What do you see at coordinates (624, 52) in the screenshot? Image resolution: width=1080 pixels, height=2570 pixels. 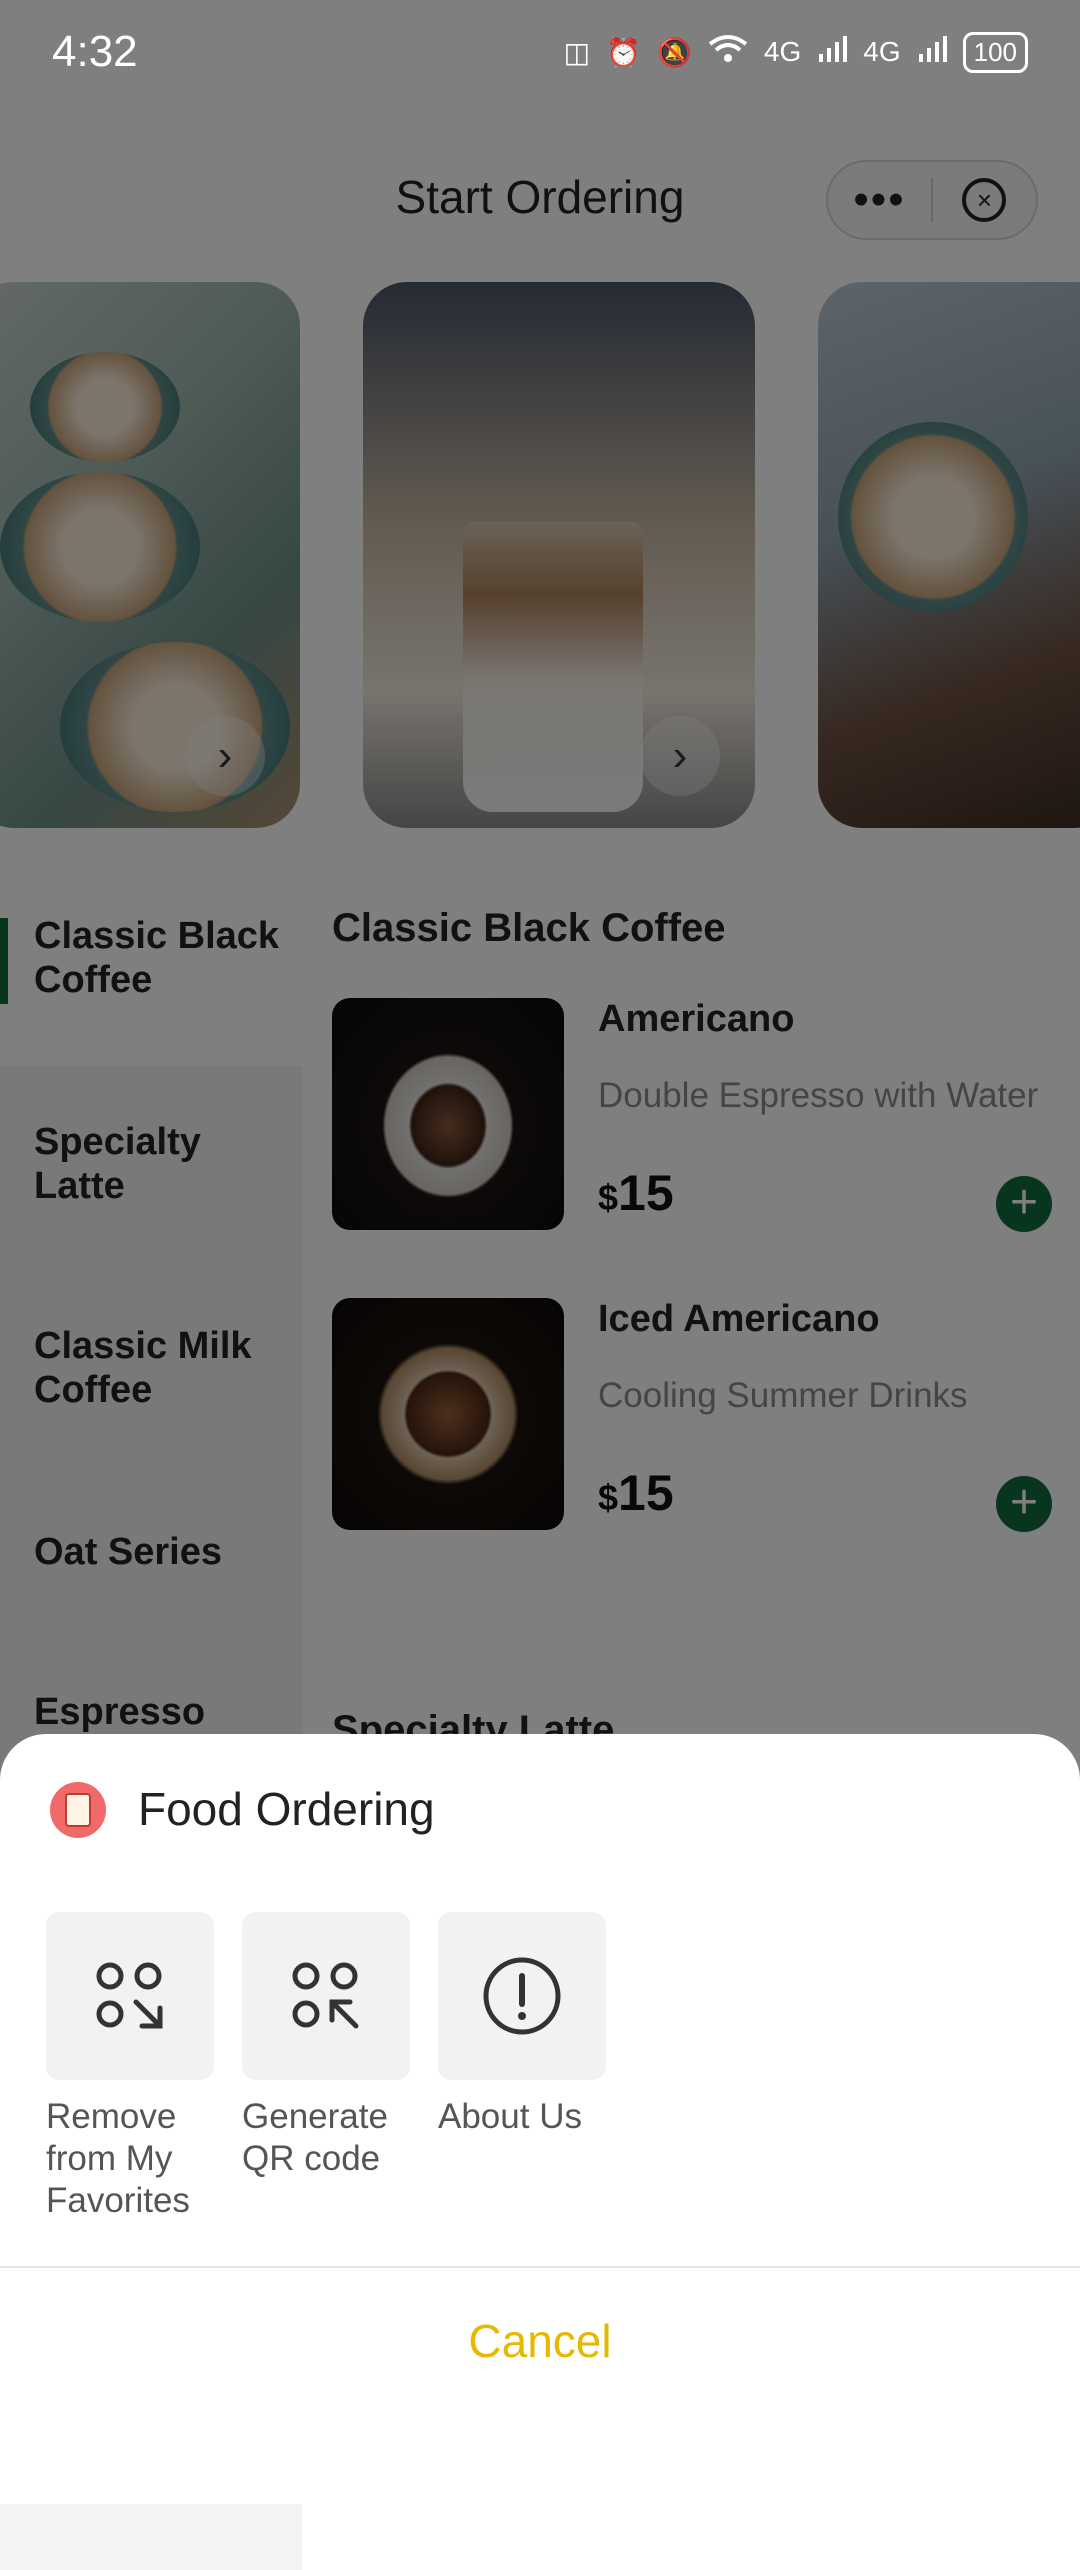 I see `alarm-icon: ⏰` at bounding box center [624, 52].